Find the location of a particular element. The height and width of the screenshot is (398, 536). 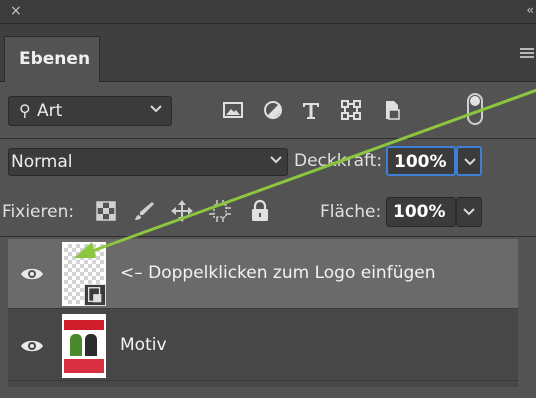

tab-ebenen: Ebenen is located at coordinates (52, 59).